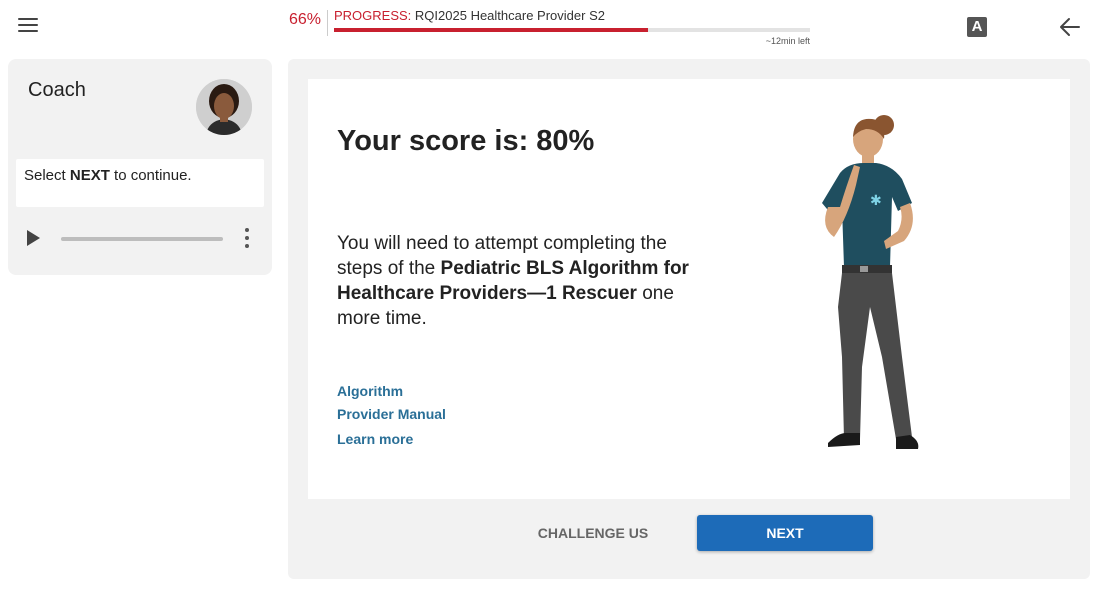 The height and width of the screenshot is (612, 1104). Describe the element at coordinates (509, 15) in the screenshot. I see `course-title: RQI2025 Healthcare Provider S2` at that location.